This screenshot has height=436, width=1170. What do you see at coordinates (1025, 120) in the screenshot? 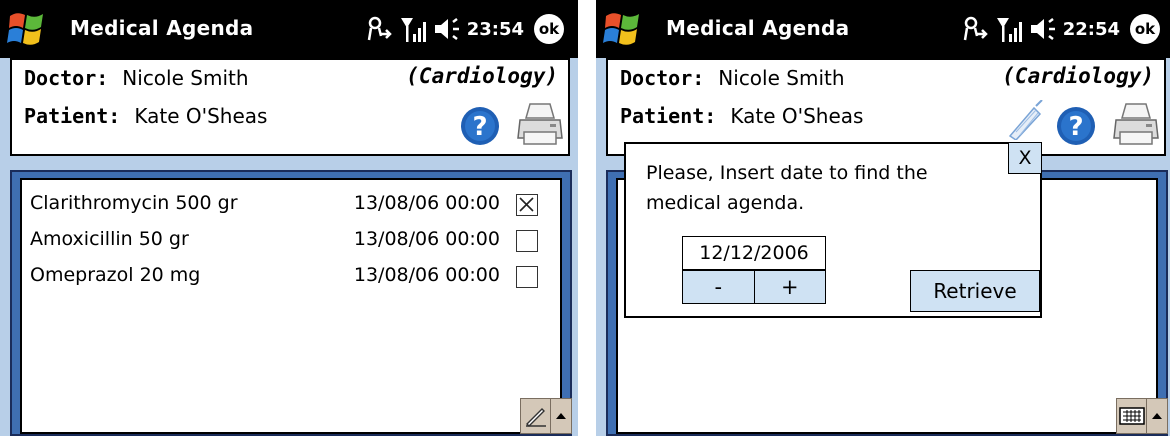
I see `syringe-icon` at bounding box center [1025, 120].